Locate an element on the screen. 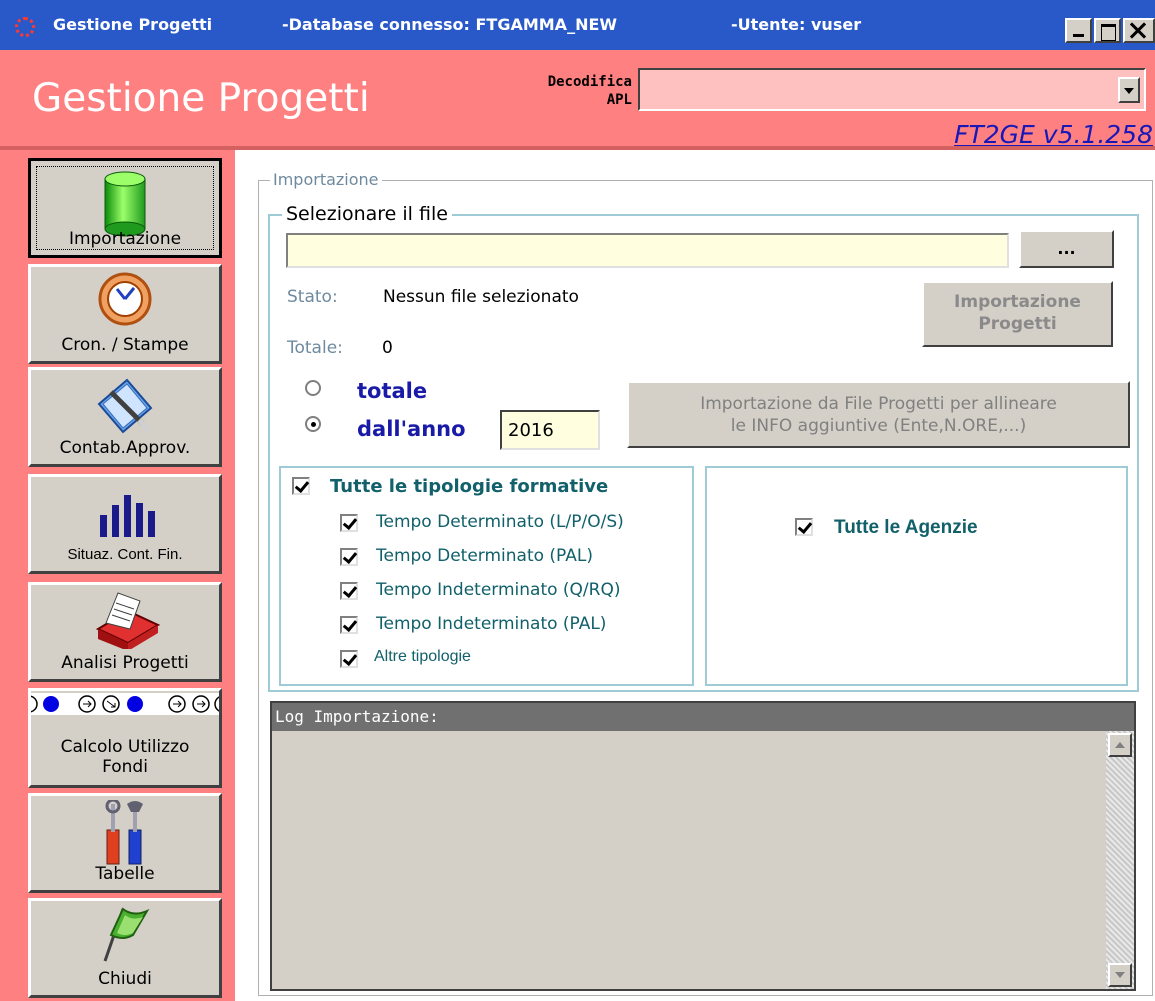 This screenshot has height=1001, width=1155. tipologia-label: Tempo Indeterminato (PAL) is located at coordinates (491, 624).